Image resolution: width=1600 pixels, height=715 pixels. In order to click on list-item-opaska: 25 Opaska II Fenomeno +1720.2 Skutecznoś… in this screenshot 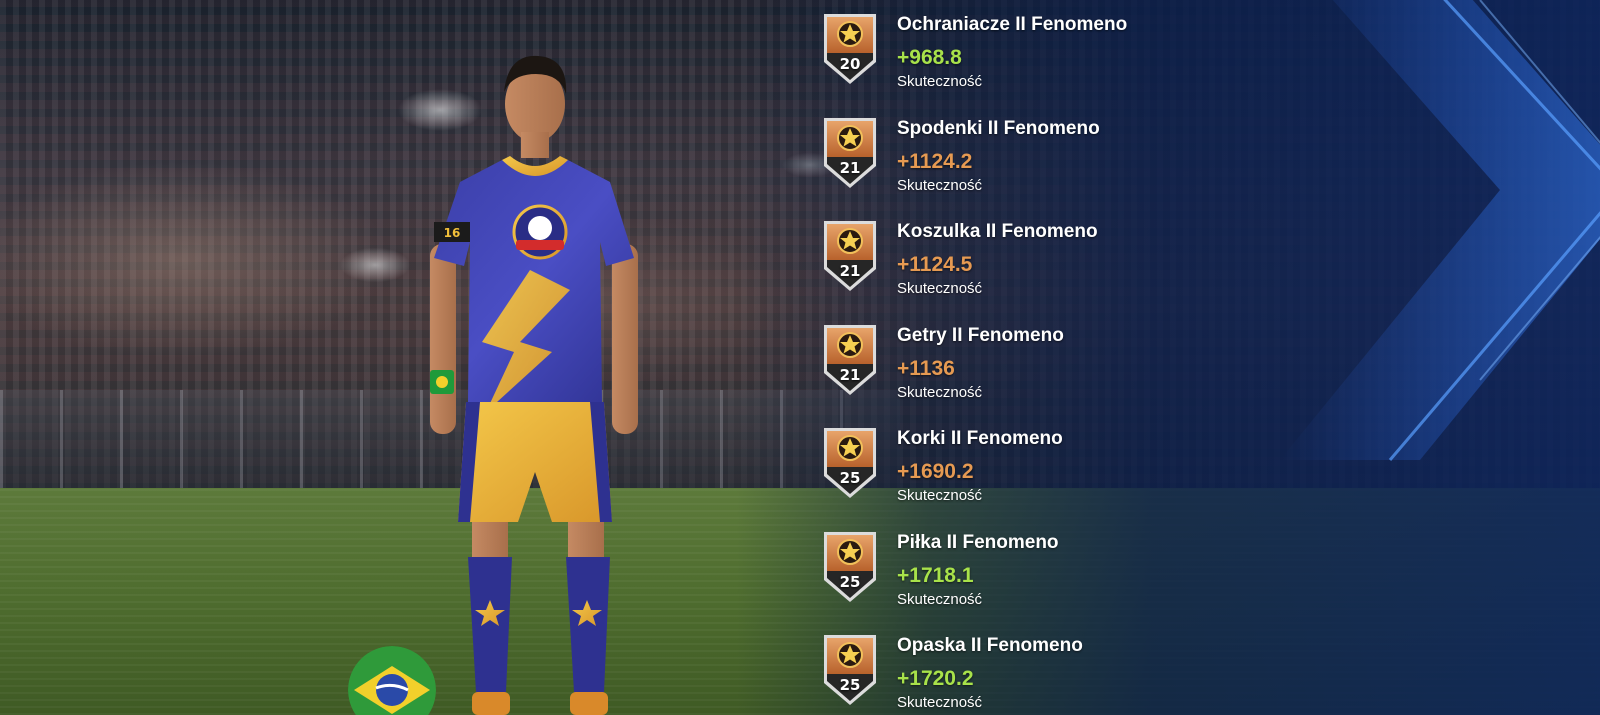, I will do `click(1030, 673)`.